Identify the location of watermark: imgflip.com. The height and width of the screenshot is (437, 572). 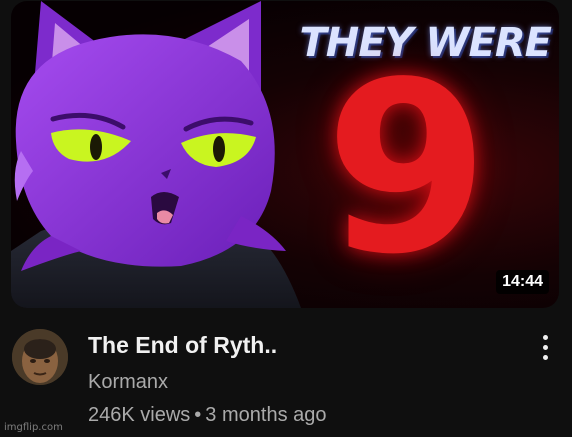
(33, 427).